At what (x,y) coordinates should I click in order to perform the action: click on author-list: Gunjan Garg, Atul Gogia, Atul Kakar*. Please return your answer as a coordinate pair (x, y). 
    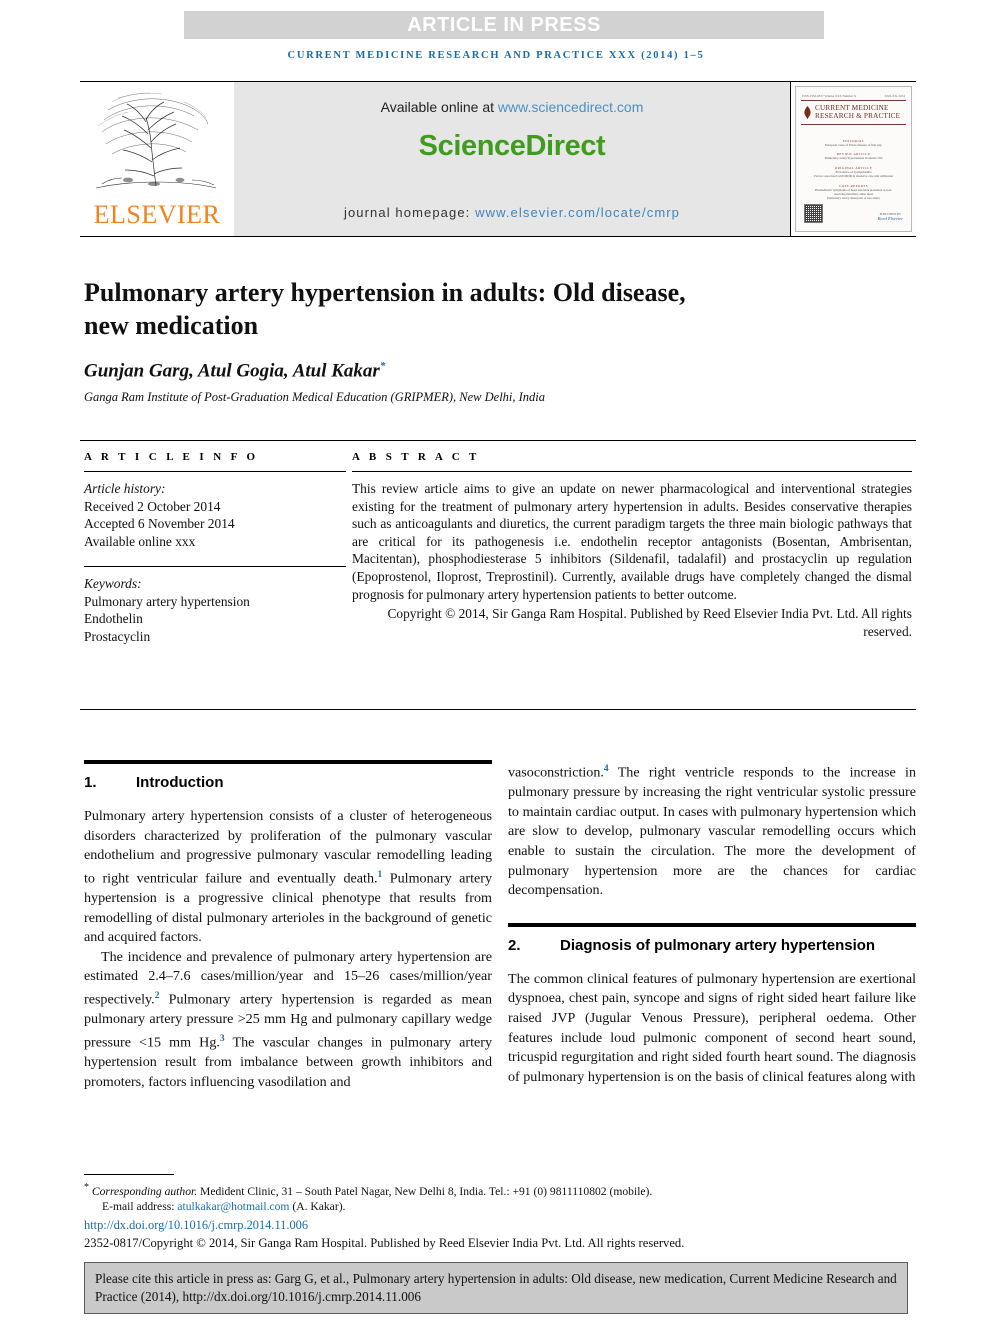
    Looking at the image, I should click on (434, 371).